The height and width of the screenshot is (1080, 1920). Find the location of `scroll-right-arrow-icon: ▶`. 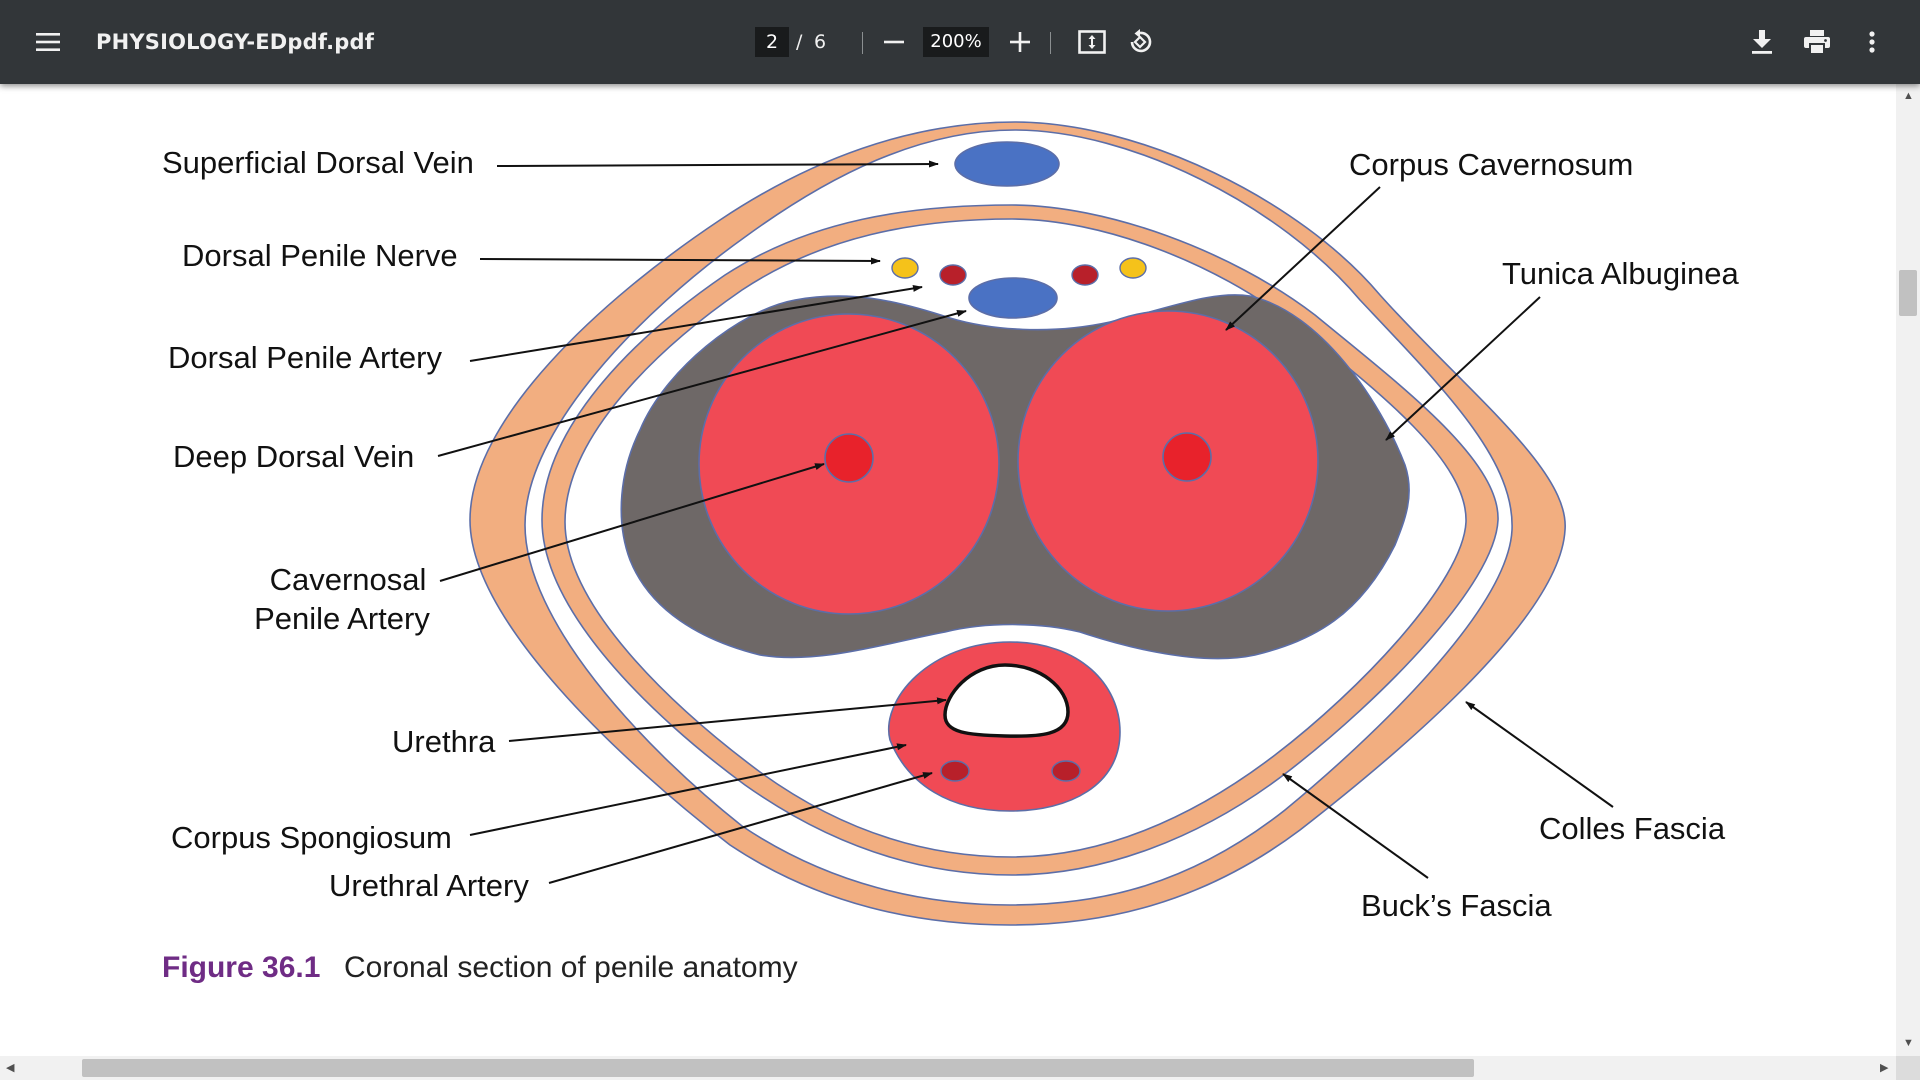

scroll-right-arrow-icon: ▶ is located at coordinates (1884, 1068).